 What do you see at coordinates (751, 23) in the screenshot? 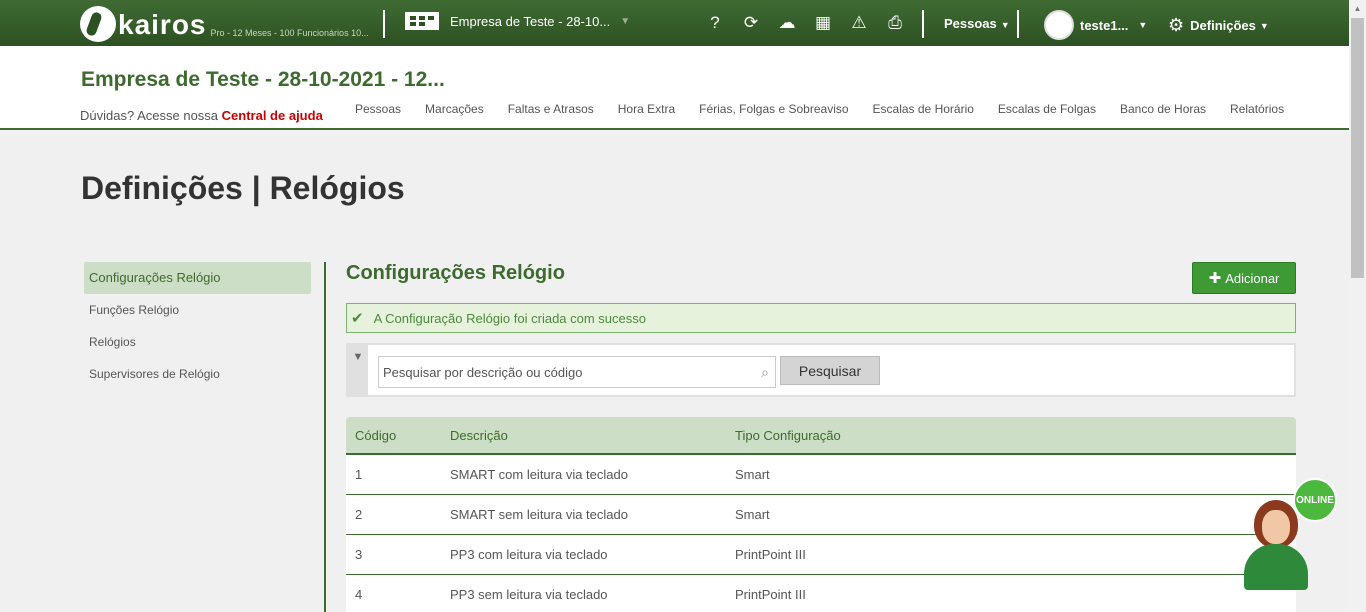
I see `sync-icon: ⟳` at bounding box center [751, 23].